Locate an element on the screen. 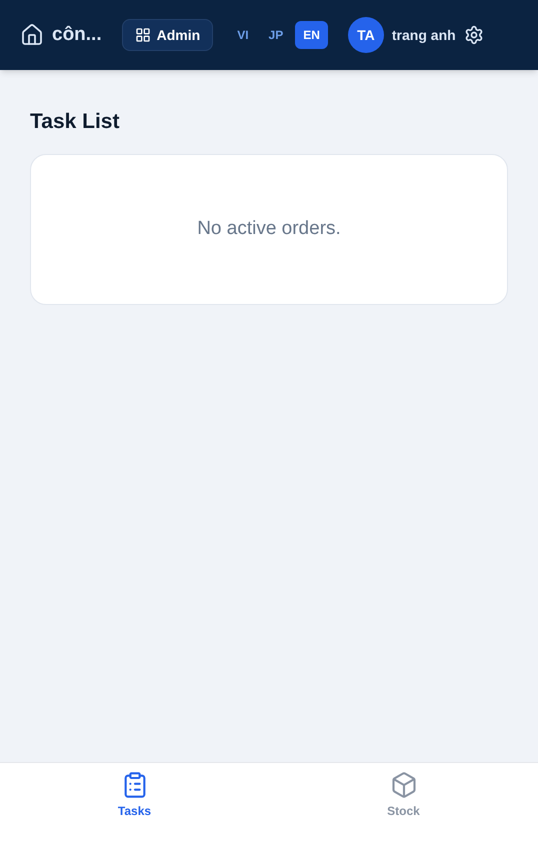  nav-tab: Tasks is located at coordinates (134, 802).